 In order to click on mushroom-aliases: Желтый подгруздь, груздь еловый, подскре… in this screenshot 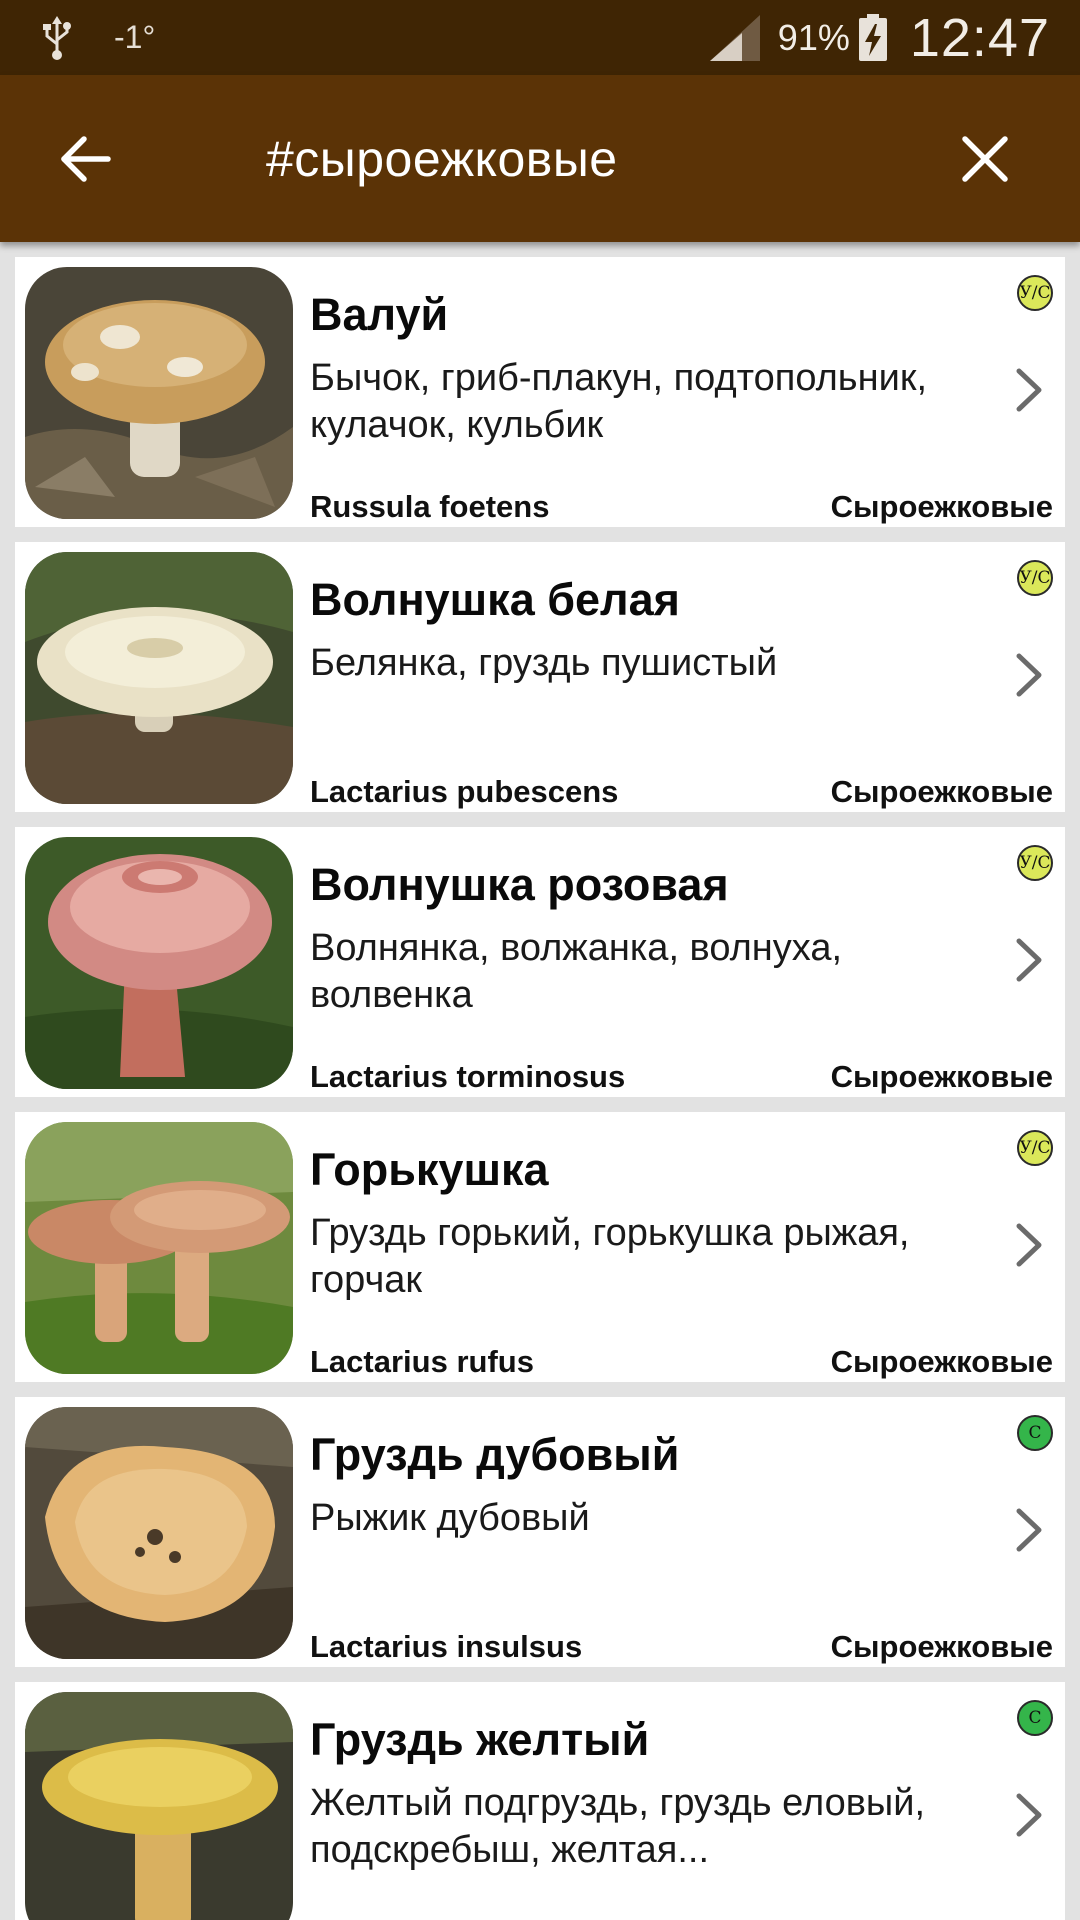, I will do `click(618, 1826)`.